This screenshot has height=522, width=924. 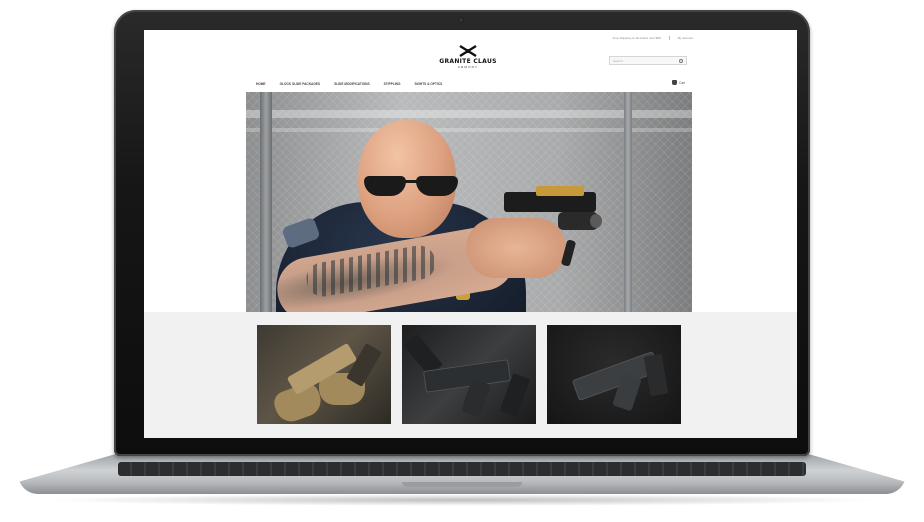 I want to click on topbar-divider, so click(x=669, y=38).